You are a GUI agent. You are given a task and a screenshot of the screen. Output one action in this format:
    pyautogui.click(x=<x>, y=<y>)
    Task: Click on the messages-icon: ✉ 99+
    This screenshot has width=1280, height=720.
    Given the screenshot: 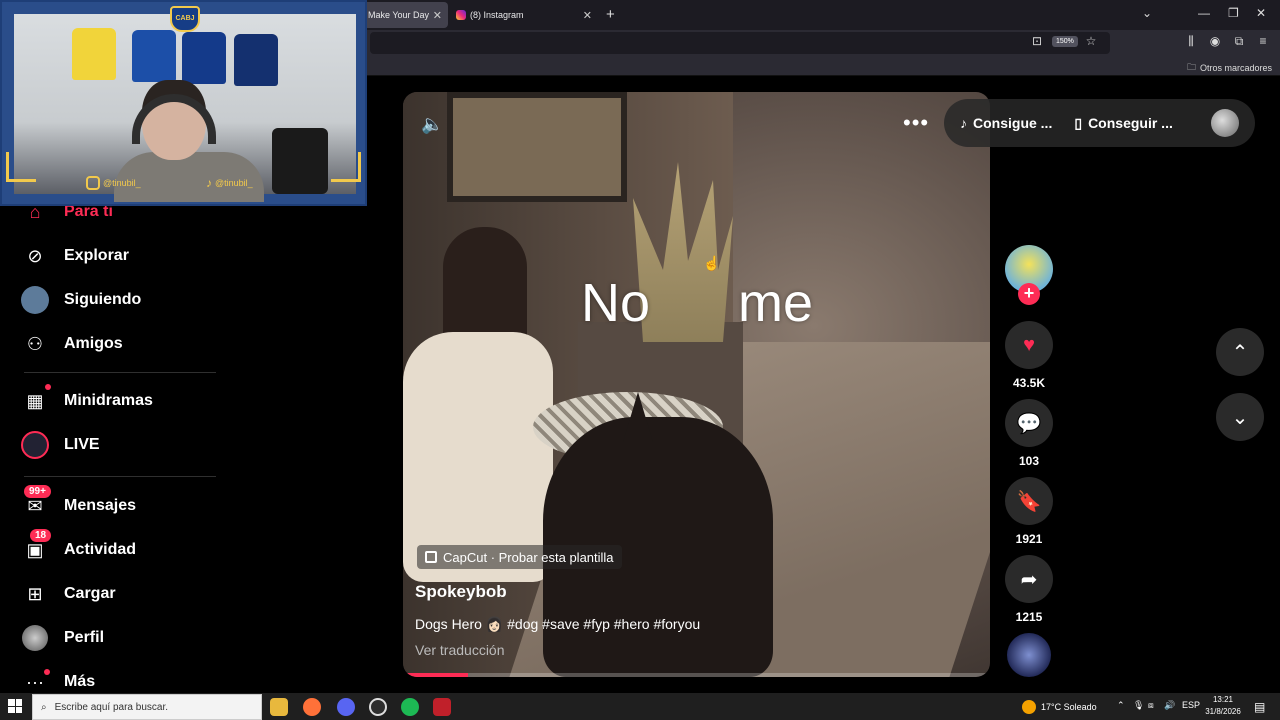 What is the action you would take?
    pyautogui.click(x=35, y=503)
    